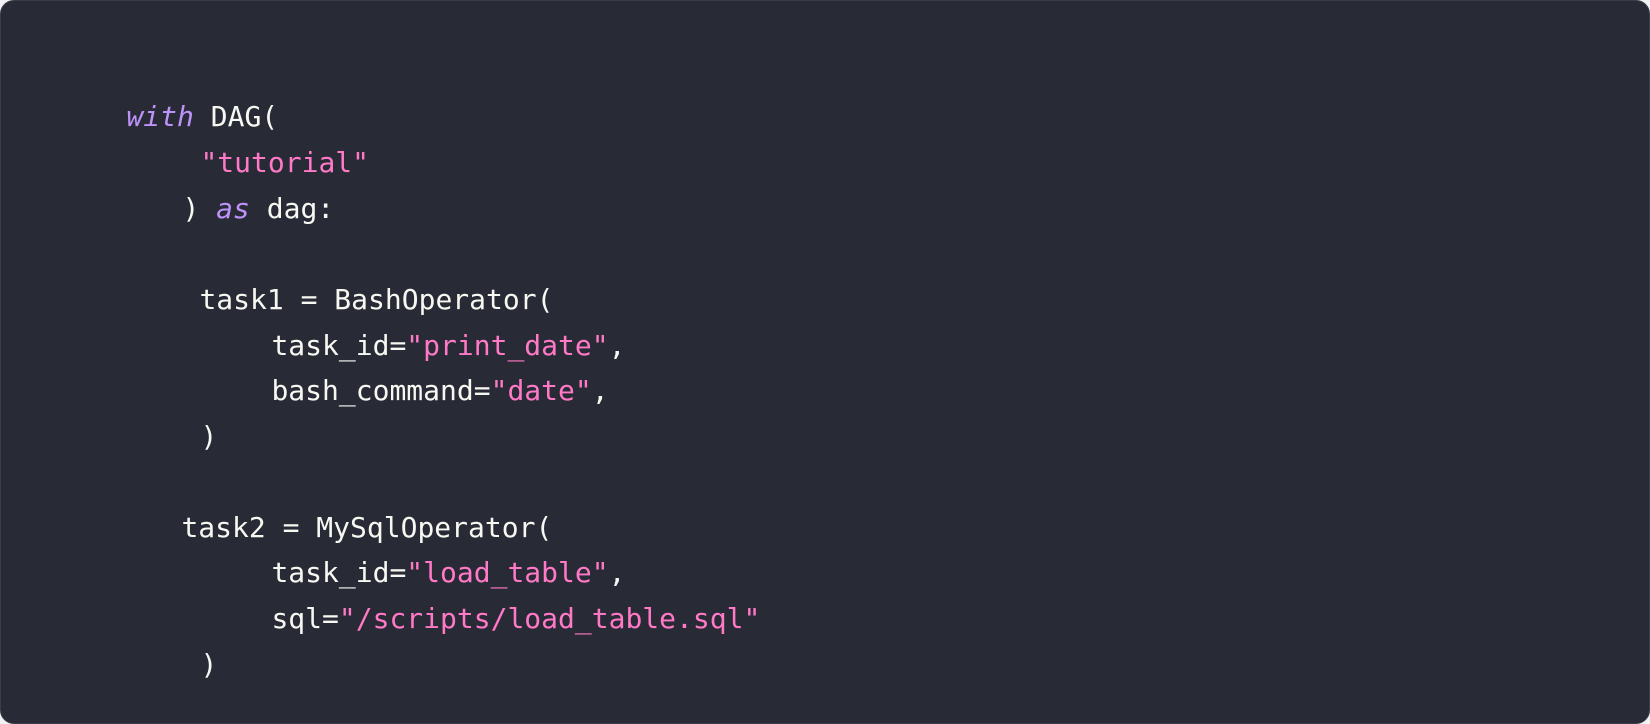 This screenshot has width=1650, height=724. What do you see at coordinates (233, 208) in the screenshot?
I see `keyword-as: as` at bounding box center [233, 208].